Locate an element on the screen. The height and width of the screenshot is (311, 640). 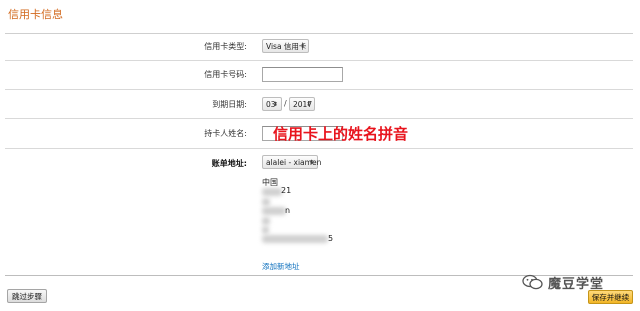
expiry-month-select: 03 ⬍ is located at coordinates (272, 104).